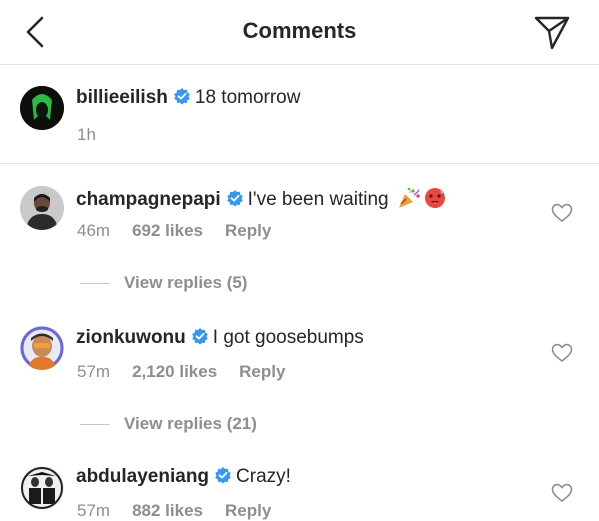  I want to click on party-popper-icon, so click(409, 197).